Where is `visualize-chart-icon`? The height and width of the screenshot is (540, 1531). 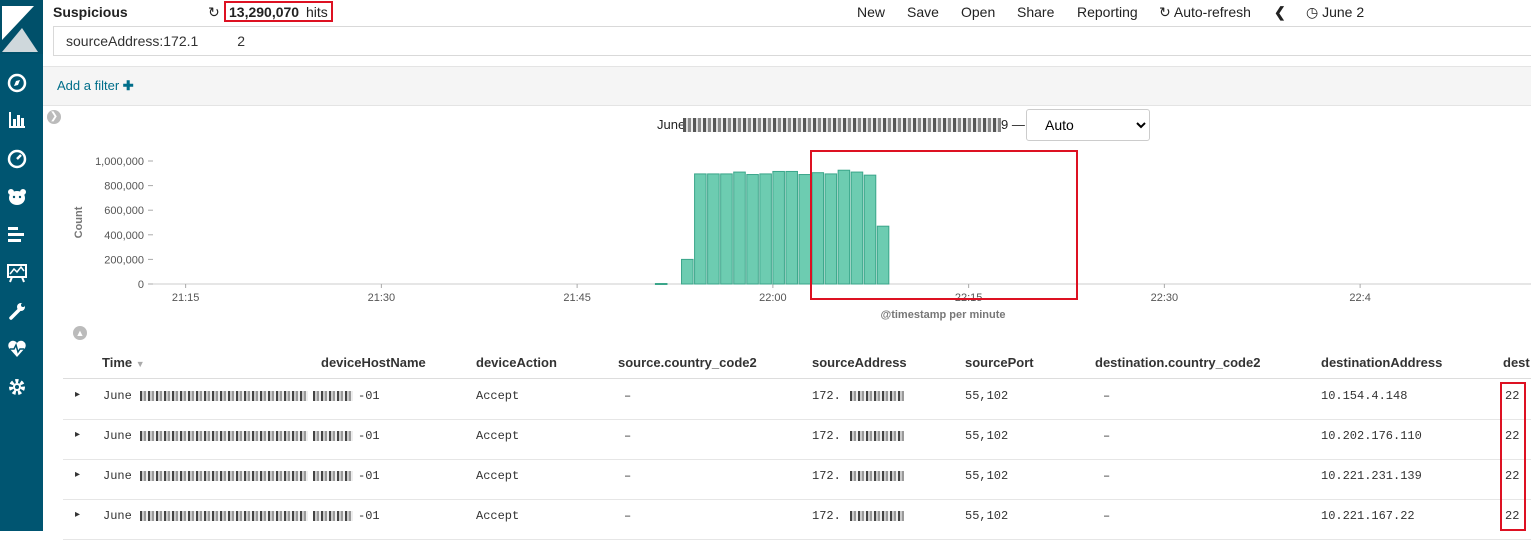
visualize-chart-icon is located at coordinates (17, 121).